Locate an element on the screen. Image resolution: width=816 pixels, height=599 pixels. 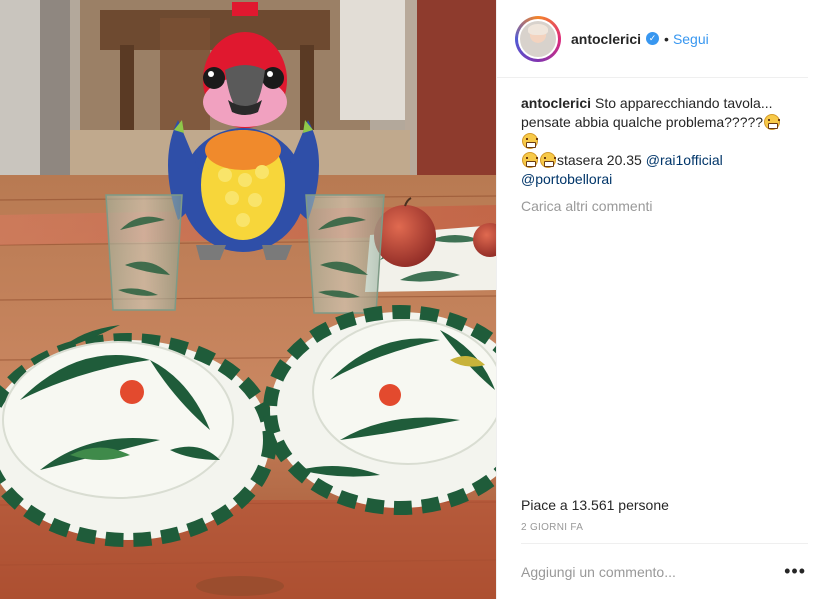
follow-button: Segui is located at coordinates (691, 39).